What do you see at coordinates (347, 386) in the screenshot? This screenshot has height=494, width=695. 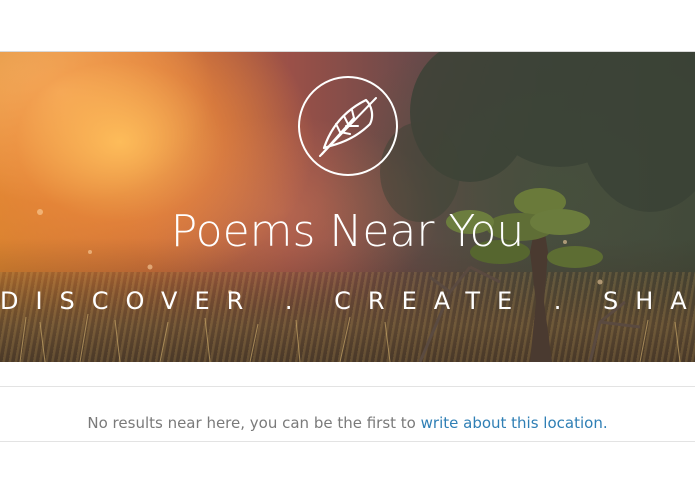 I see `content-top-divider` at bounding box center [347, 386].